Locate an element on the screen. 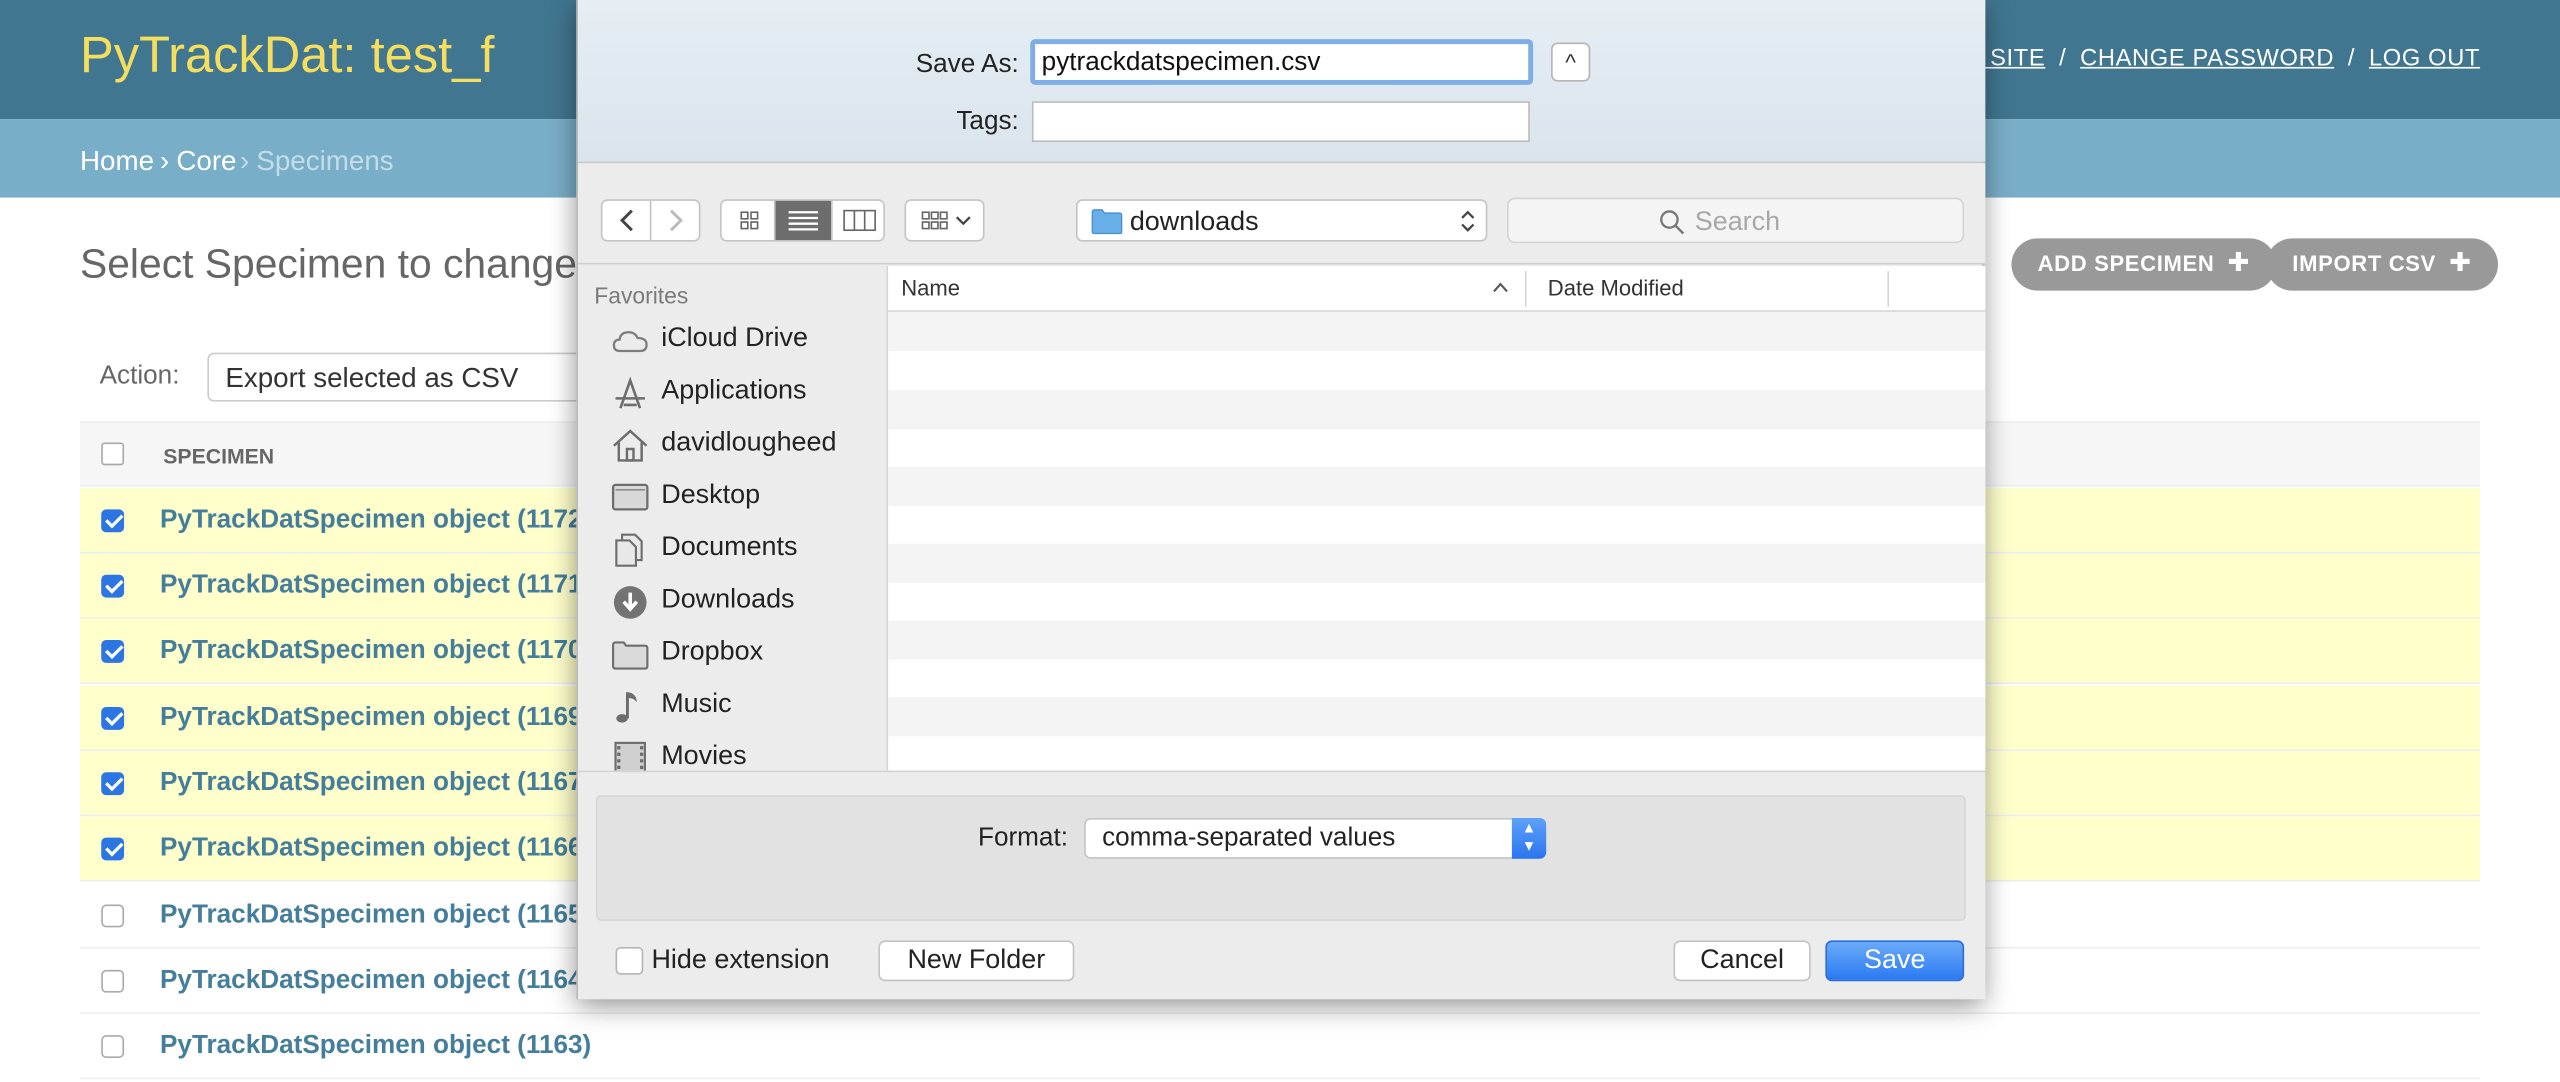 The height and width of the screenshot is (1082, 2560). specimen-link: PyTrackDatSpecimen object (1167) is located at coordinates (375, 783).